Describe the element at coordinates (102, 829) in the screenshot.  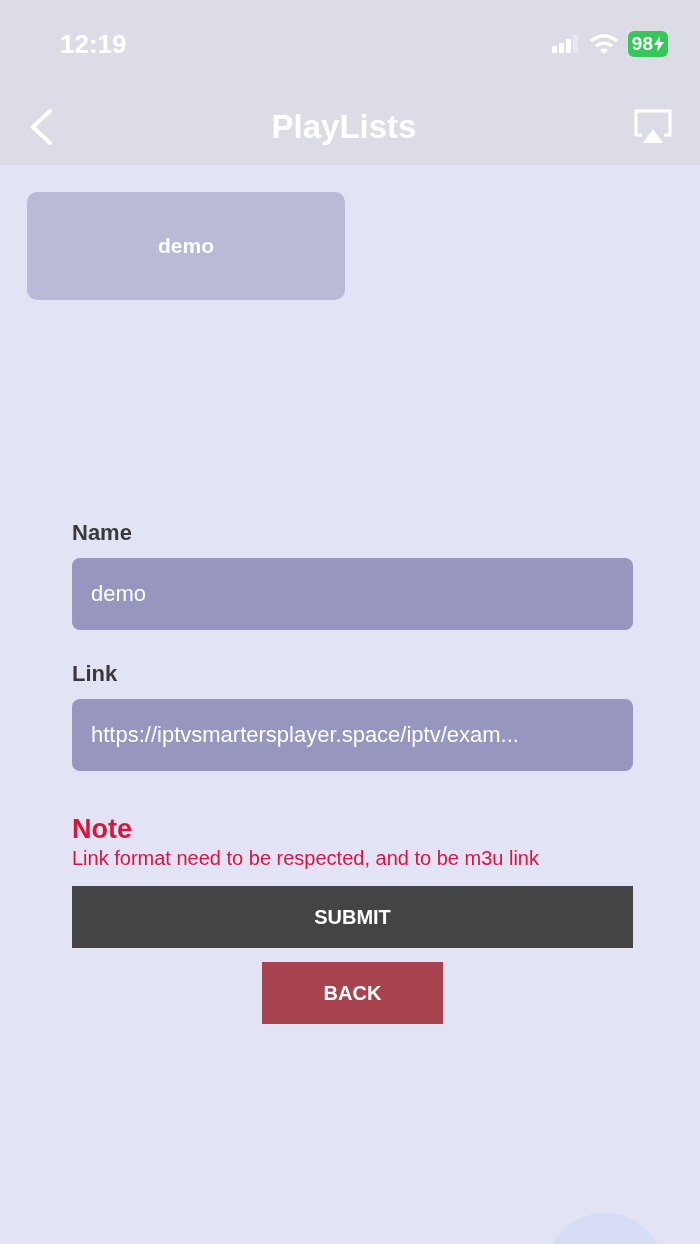
I see `note-title: Note` at that location.